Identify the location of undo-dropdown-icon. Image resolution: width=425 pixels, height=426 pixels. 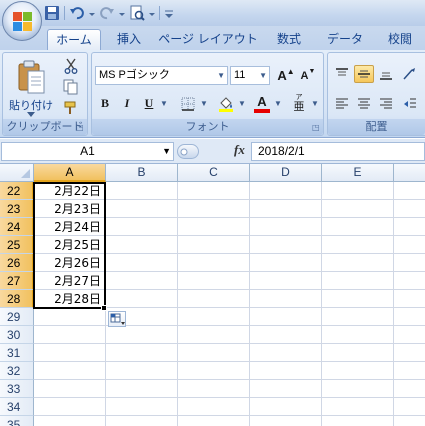
(92, 13).